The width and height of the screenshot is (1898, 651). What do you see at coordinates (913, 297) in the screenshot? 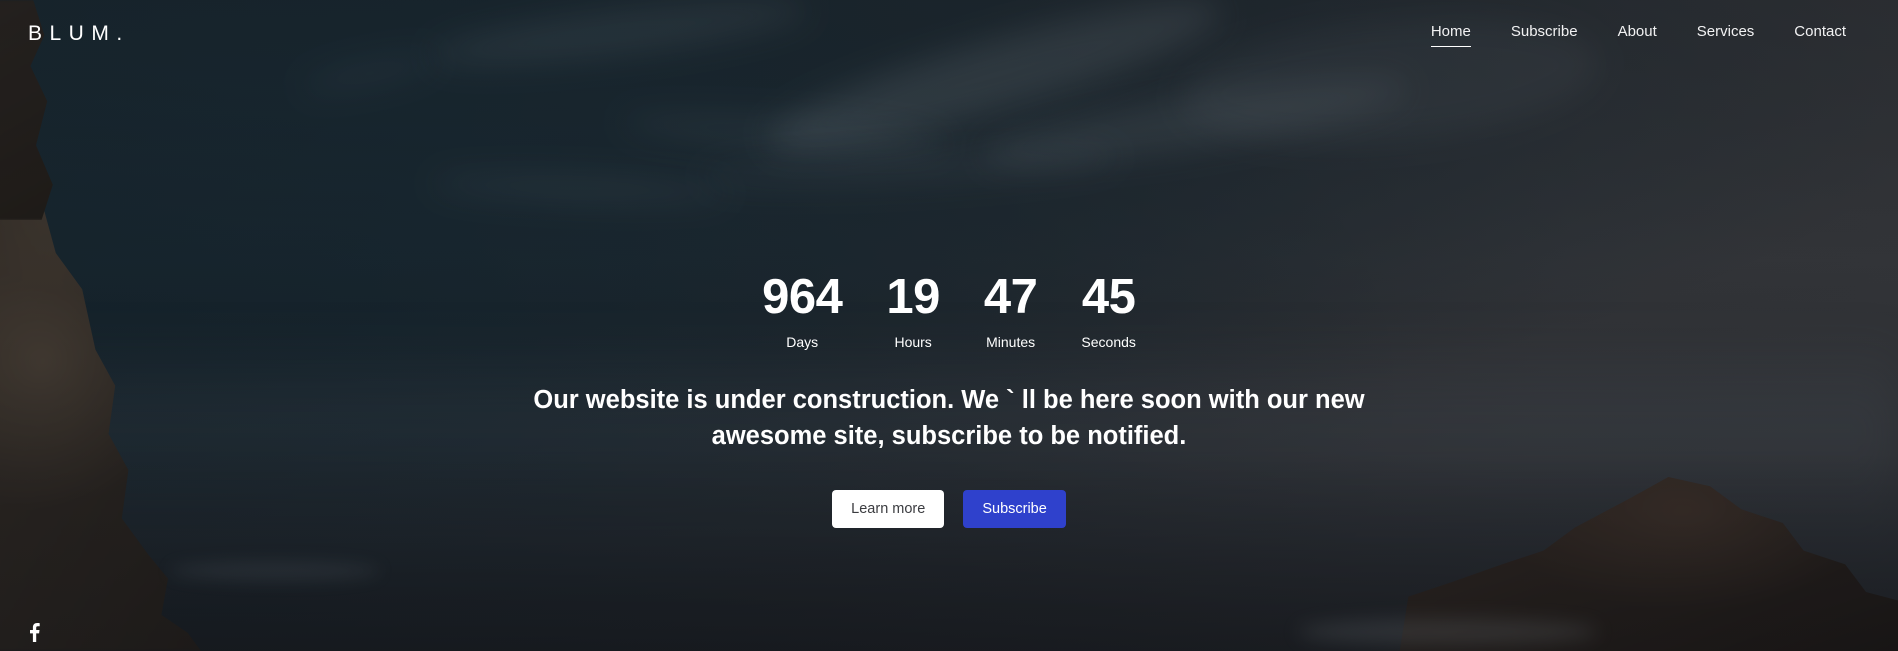
I see `countdown-hours-value: 19` at bounding box center [913, 297].